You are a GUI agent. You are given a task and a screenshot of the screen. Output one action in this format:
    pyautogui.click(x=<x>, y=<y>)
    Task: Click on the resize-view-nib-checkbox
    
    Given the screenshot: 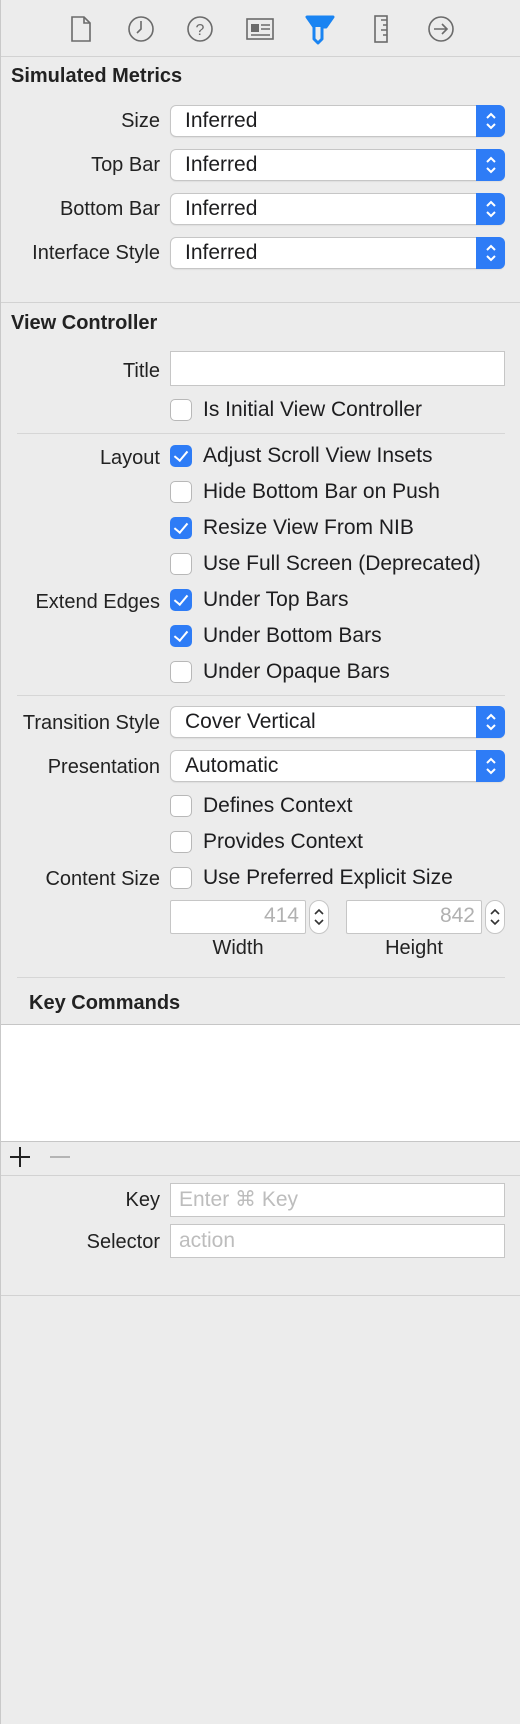 What is the action you would take?
    pyautogui.click(x=181, y=528)
    